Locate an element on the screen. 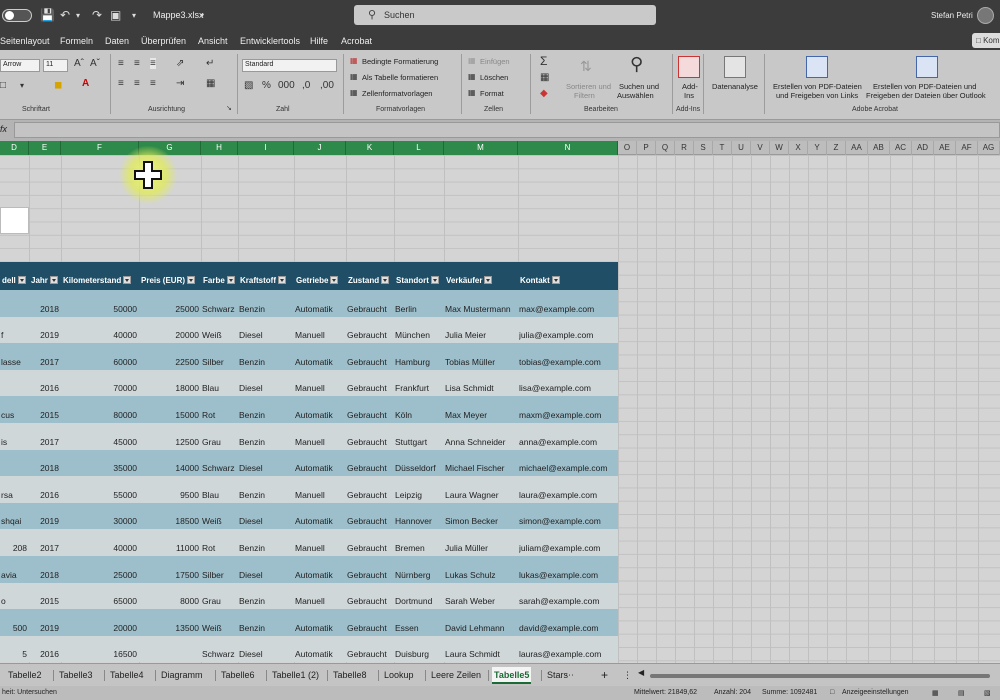 This screenshot has width=1000, height=700. table-cell: max@example.com is located at coordinates (568, 309).